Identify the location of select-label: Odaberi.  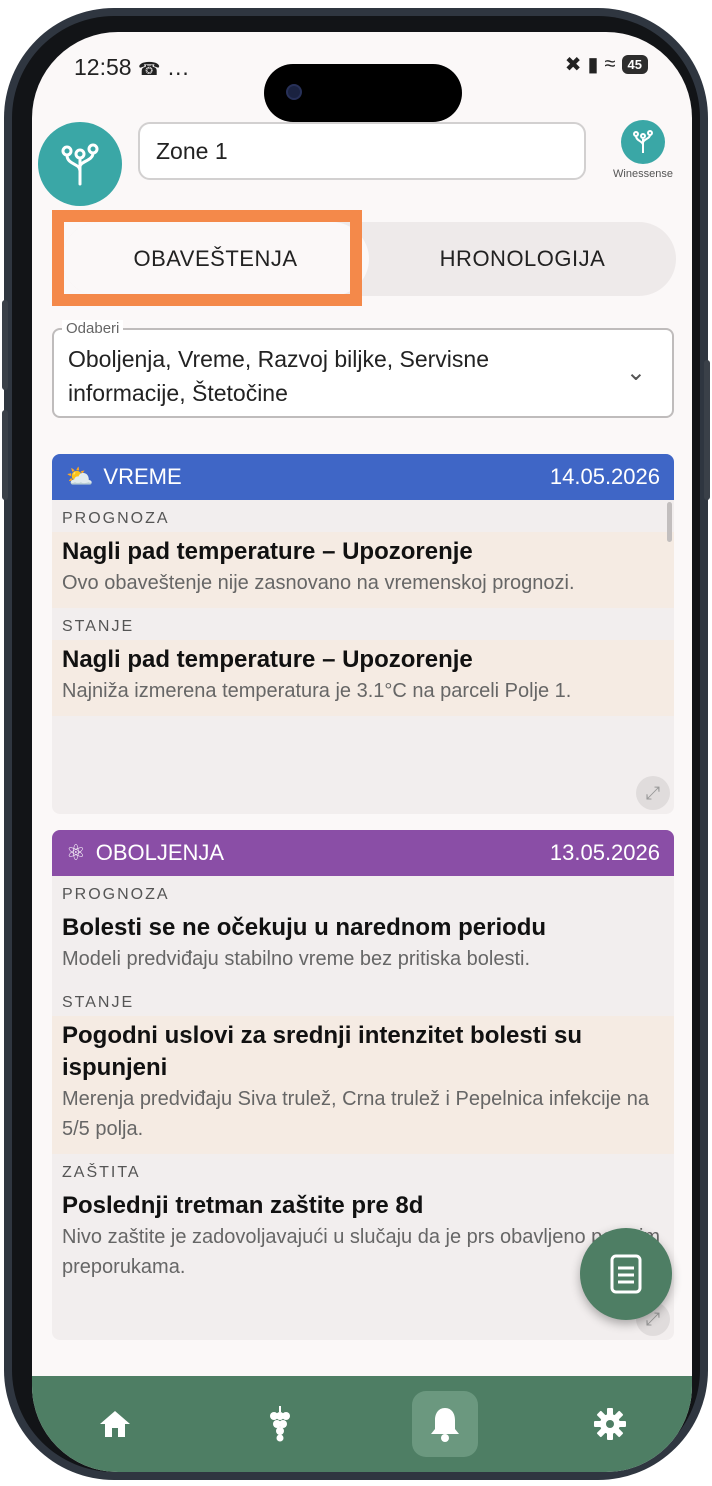
(93, 328).